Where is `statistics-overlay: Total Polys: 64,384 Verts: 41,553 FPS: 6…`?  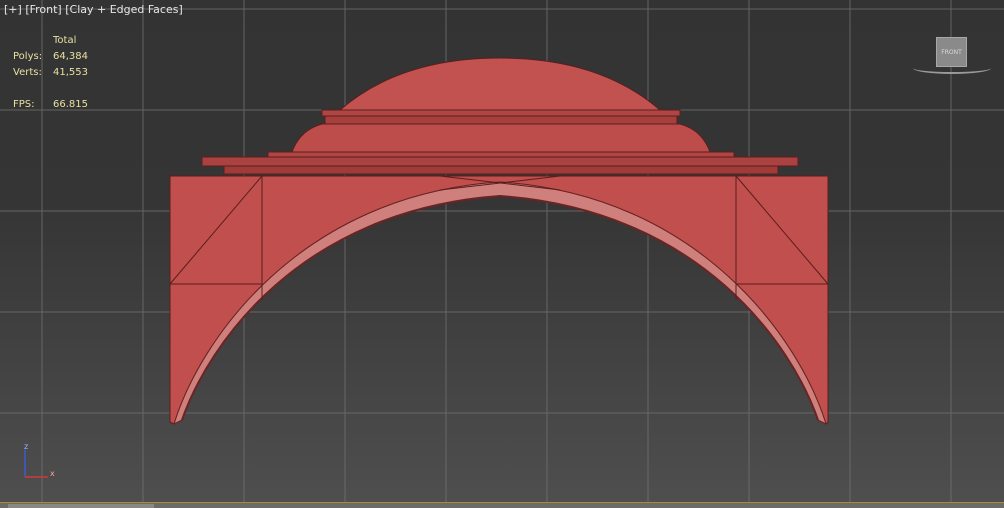 statistics-overlay: Total Polys: 64,384 Verts: 41,553 FPS: 6… is located at coordinates (50, 73).